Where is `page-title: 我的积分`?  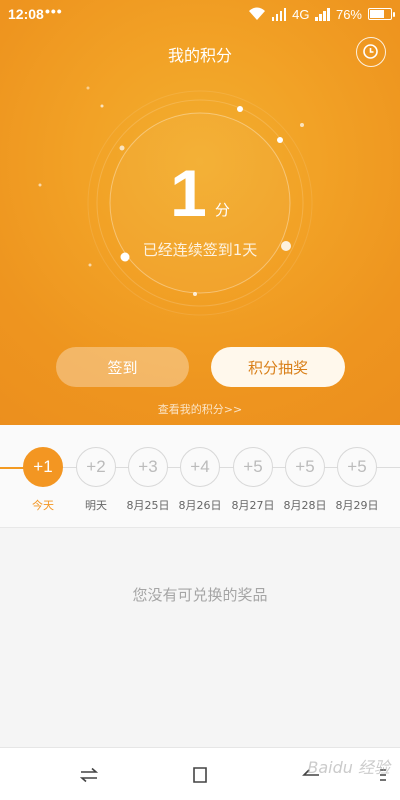 page-title: 我的积分 is located at coordinates (199, 55).